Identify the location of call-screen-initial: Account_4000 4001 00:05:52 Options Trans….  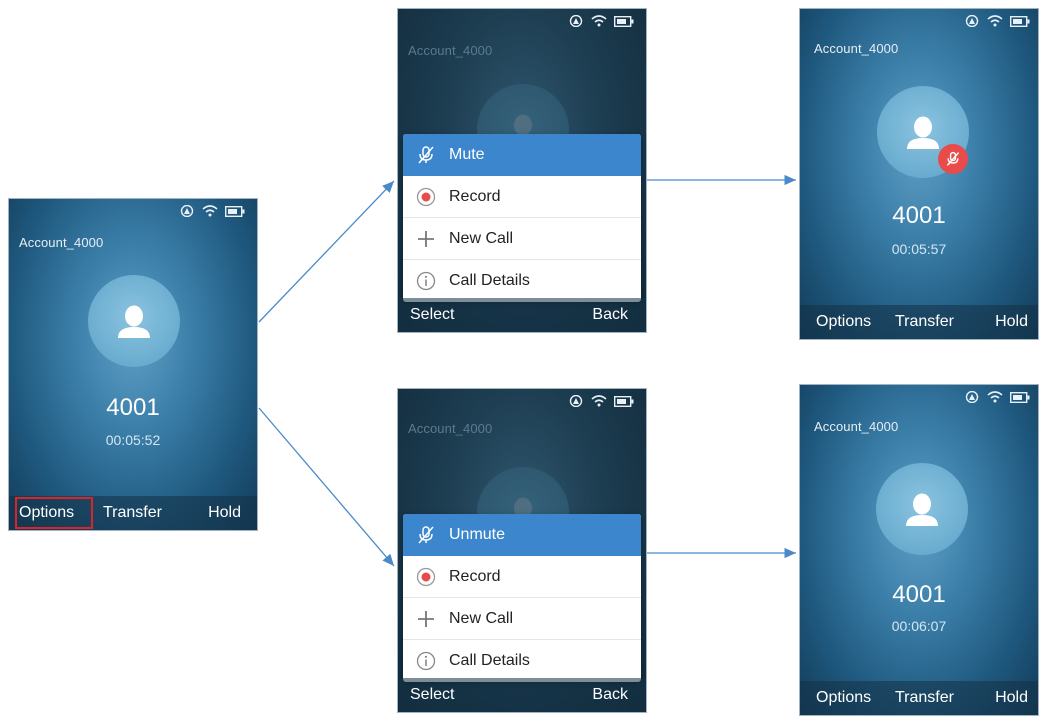
(133, 364).